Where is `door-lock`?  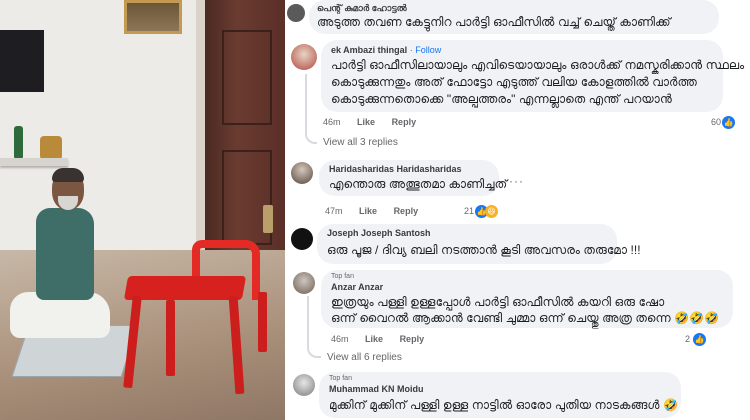
door-lock is located at coordinates (268, 219).